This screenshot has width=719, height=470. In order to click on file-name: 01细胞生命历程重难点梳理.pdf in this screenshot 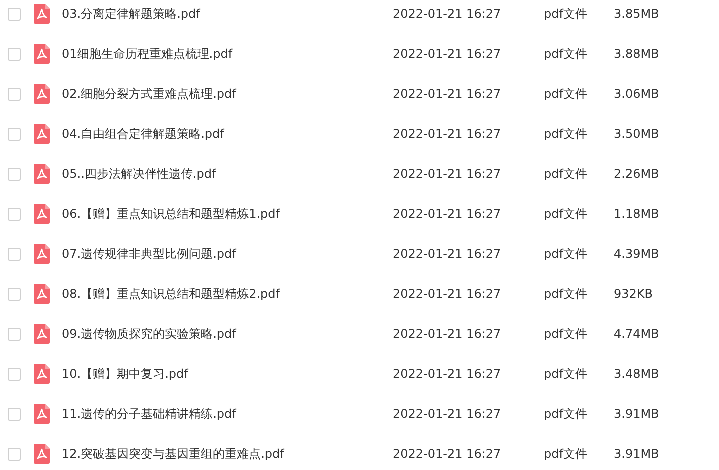, I will do `click(147, 54)`.